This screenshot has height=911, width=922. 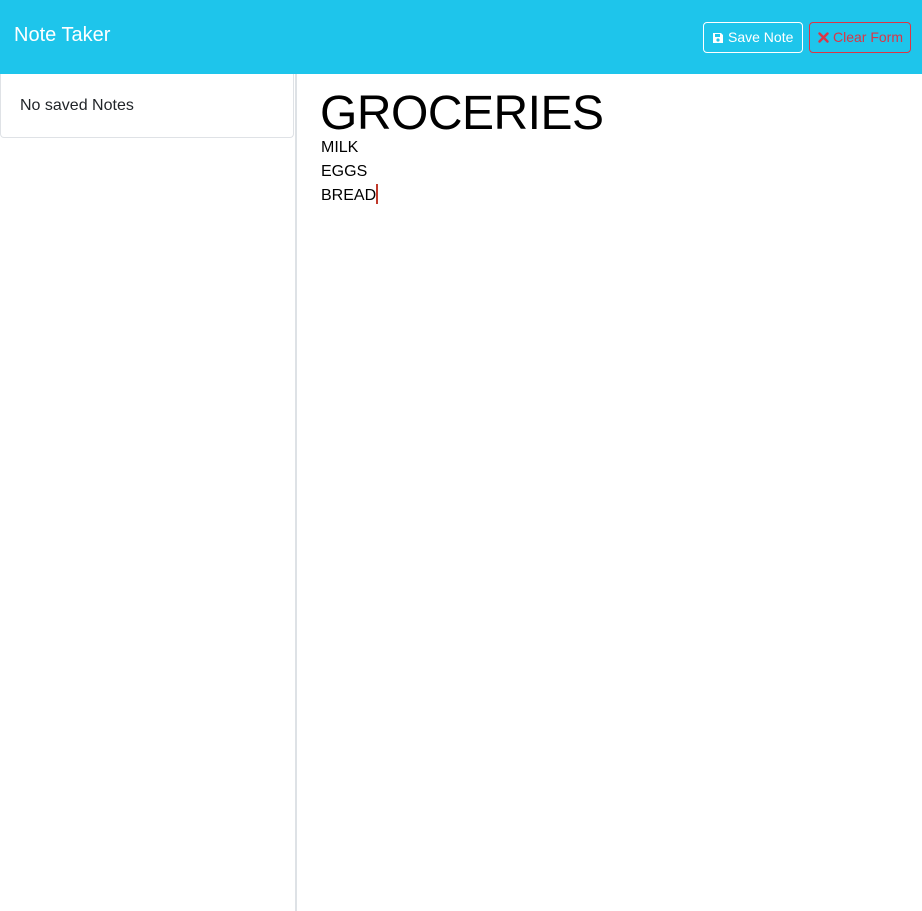 What do you see at coordinates (340, 147) in the screenshot?
I see `note-line: MILK` at bounding box center [340, 147].